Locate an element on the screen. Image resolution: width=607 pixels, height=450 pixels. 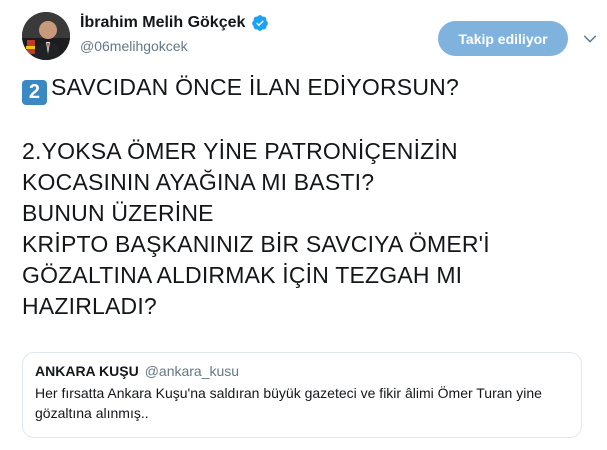
tweet-line: KRİPTO BAŞKANINIZ BİR SAVCIYA ÖMER'İ is located at coordinates (256, 244).